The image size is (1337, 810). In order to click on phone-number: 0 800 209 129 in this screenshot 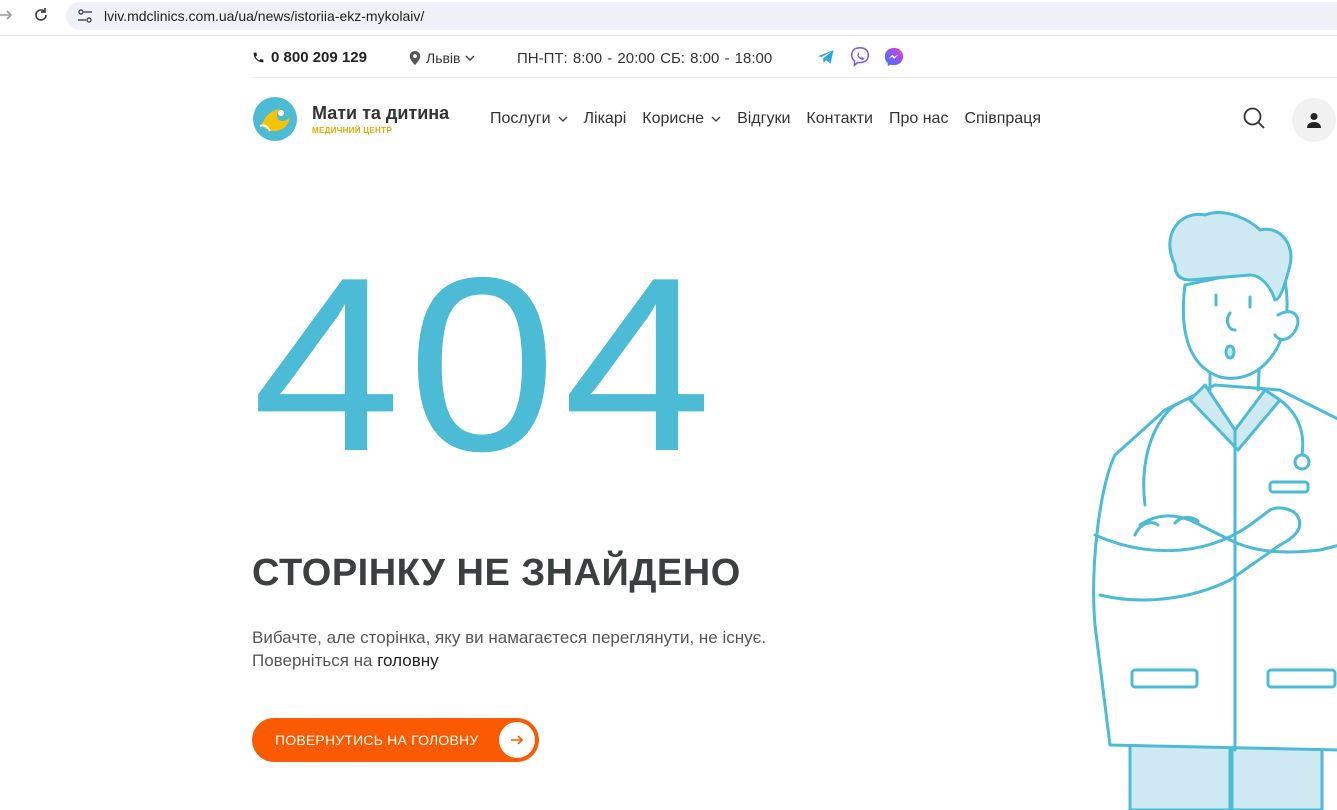, I will do `click(319, 57)`.